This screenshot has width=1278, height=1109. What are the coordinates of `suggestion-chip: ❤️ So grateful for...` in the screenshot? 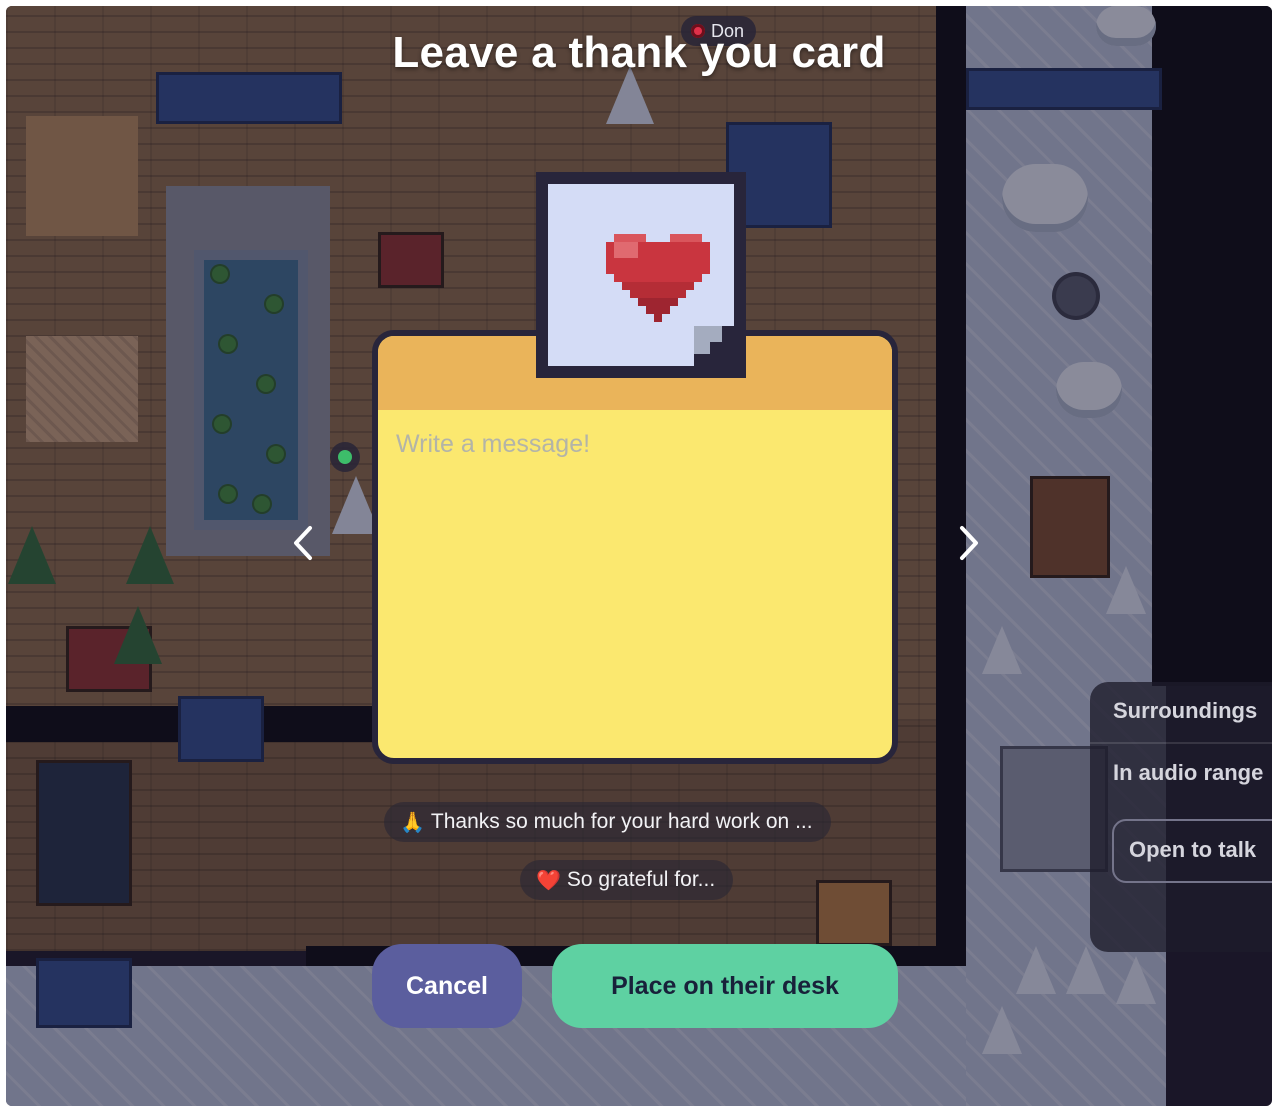 It's located at (627, 880).